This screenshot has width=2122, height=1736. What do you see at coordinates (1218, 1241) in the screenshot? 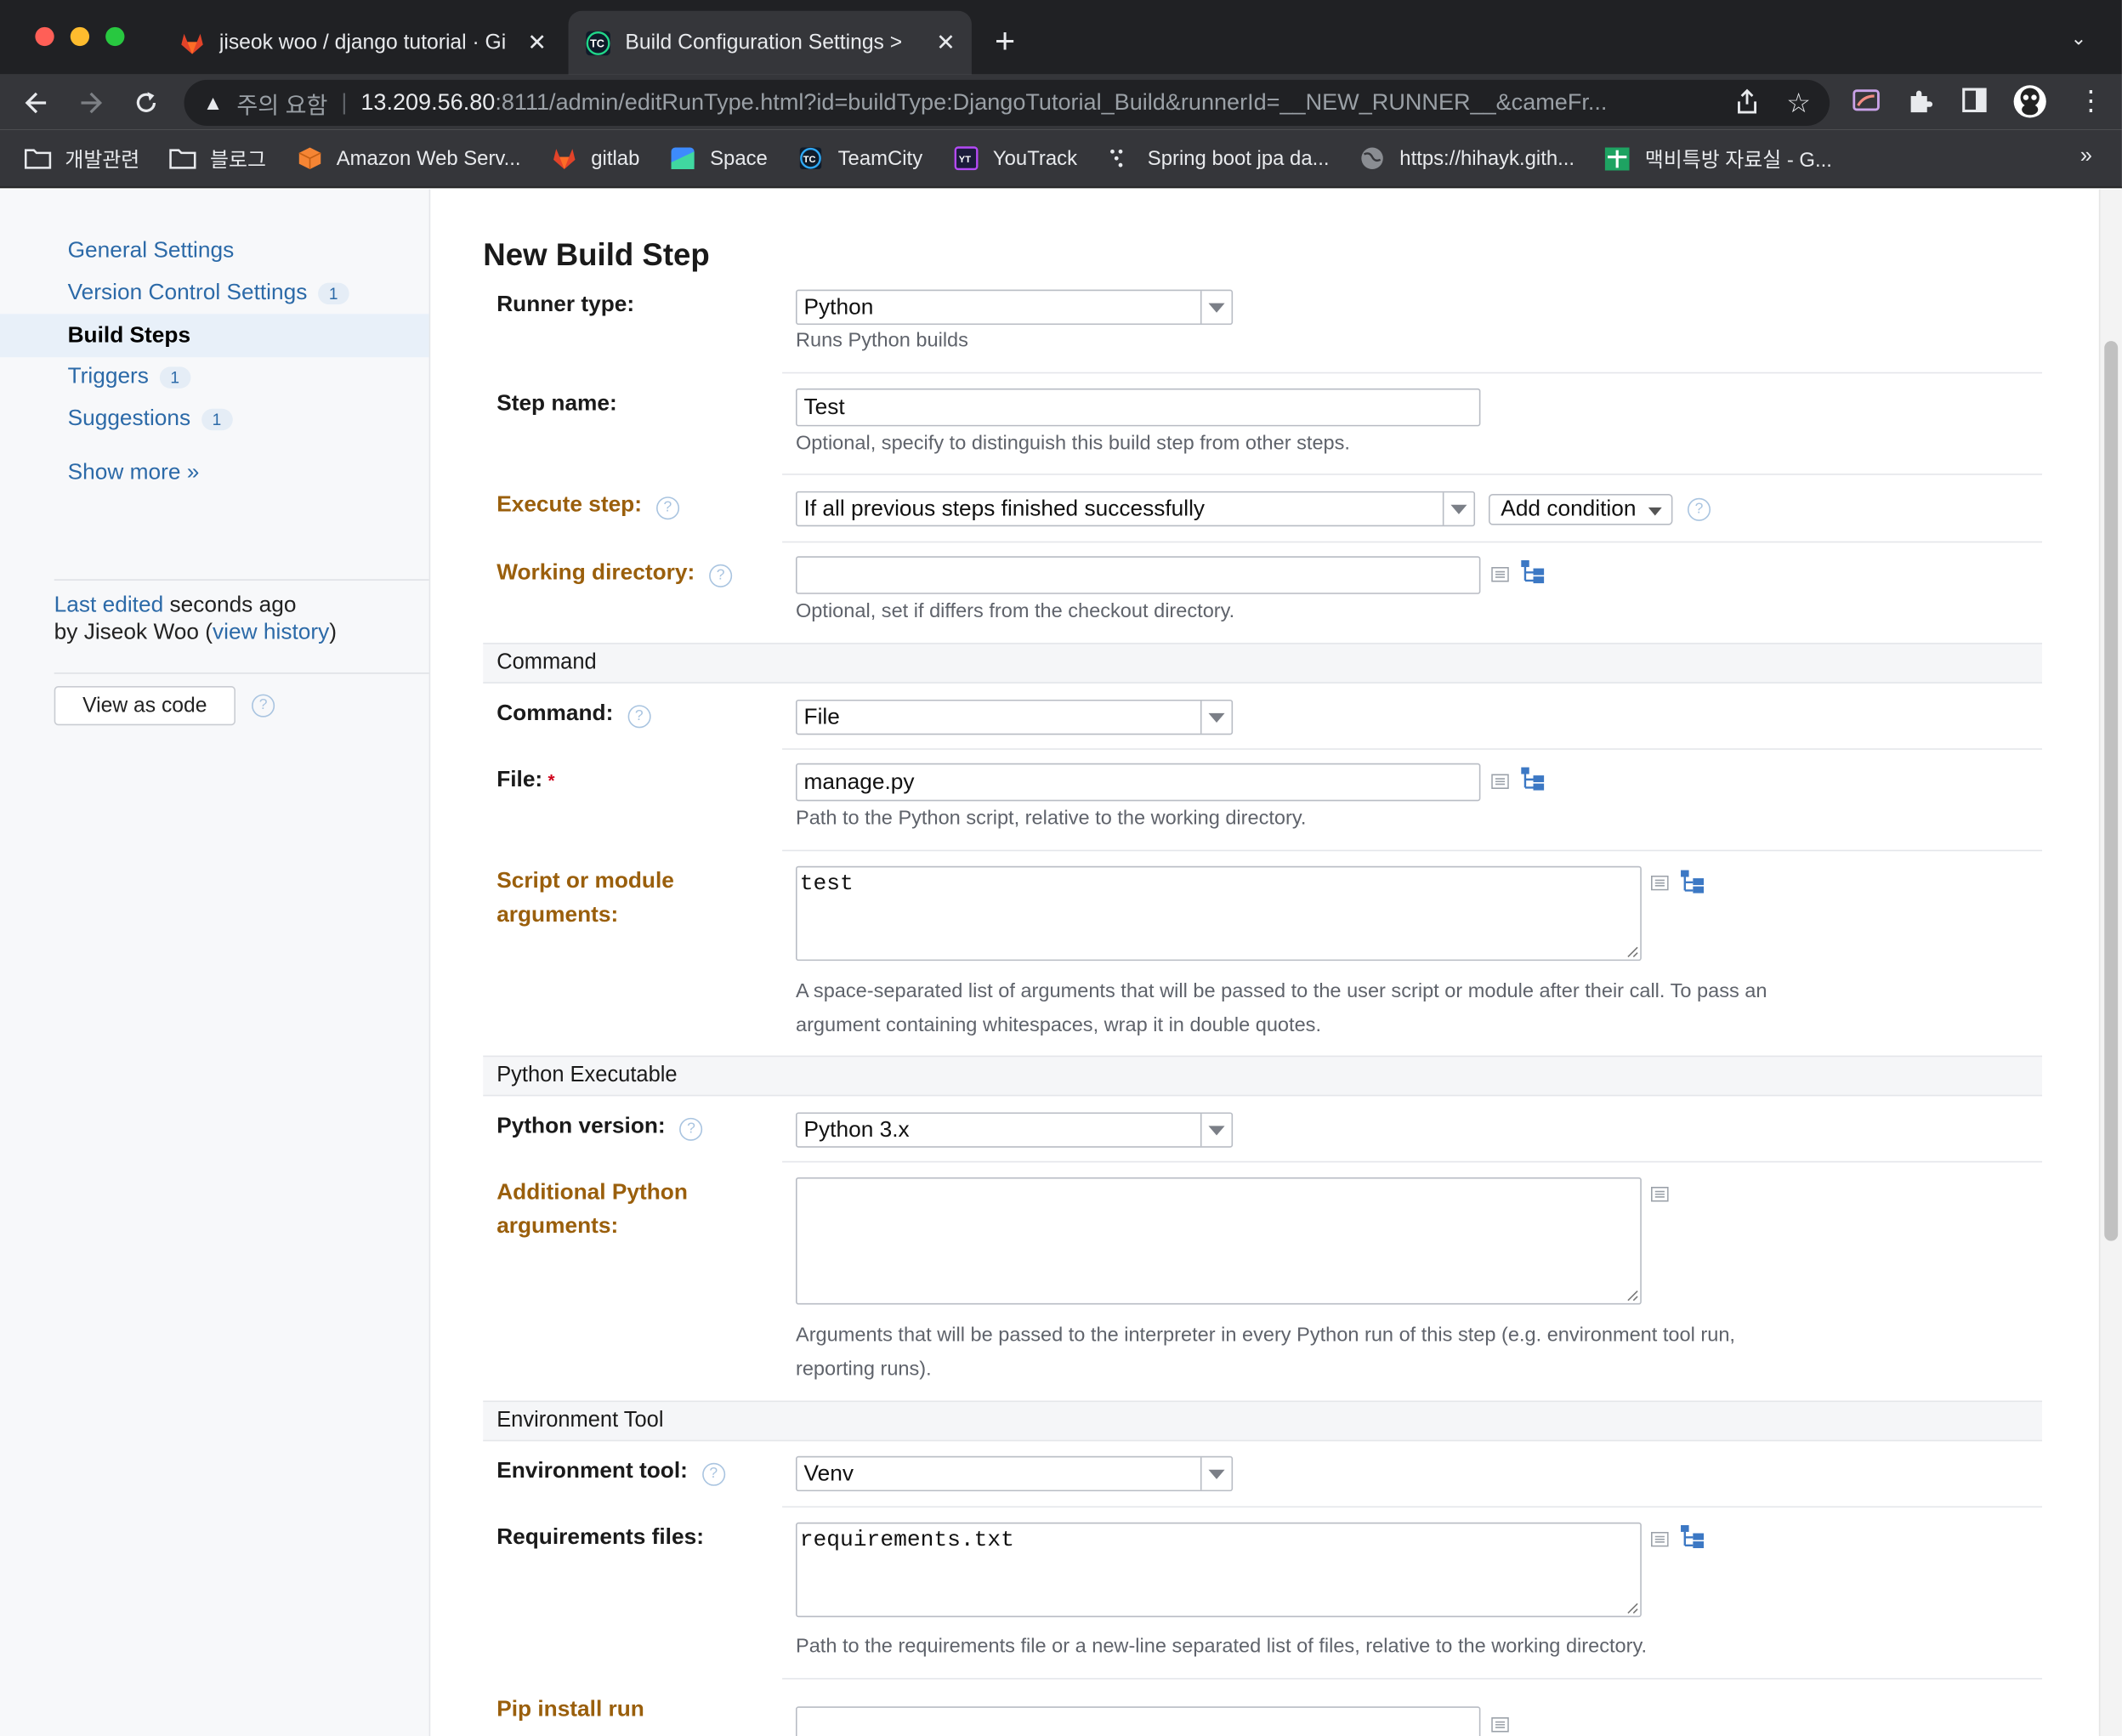
I see `additional-python-arguments-textarea` at bounding box center [1218, 1241].